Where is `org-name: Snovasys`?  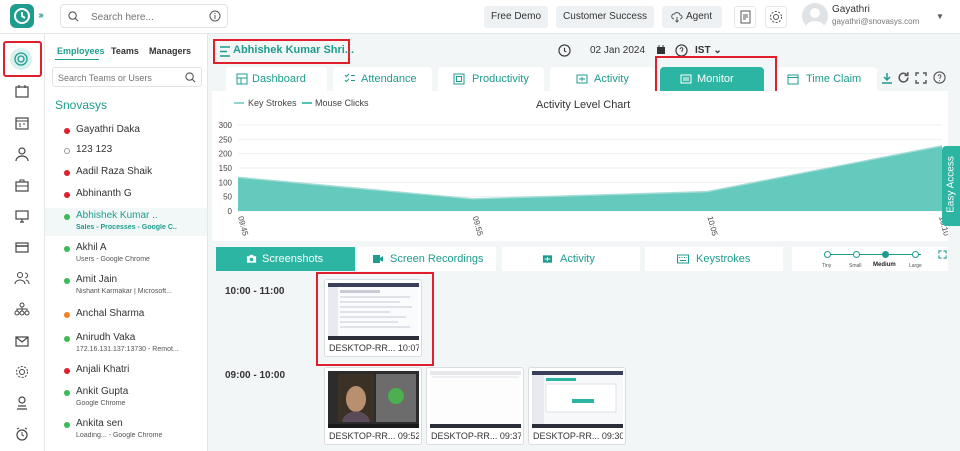
org-name: Snovasys is located at coordinates (81, 105).